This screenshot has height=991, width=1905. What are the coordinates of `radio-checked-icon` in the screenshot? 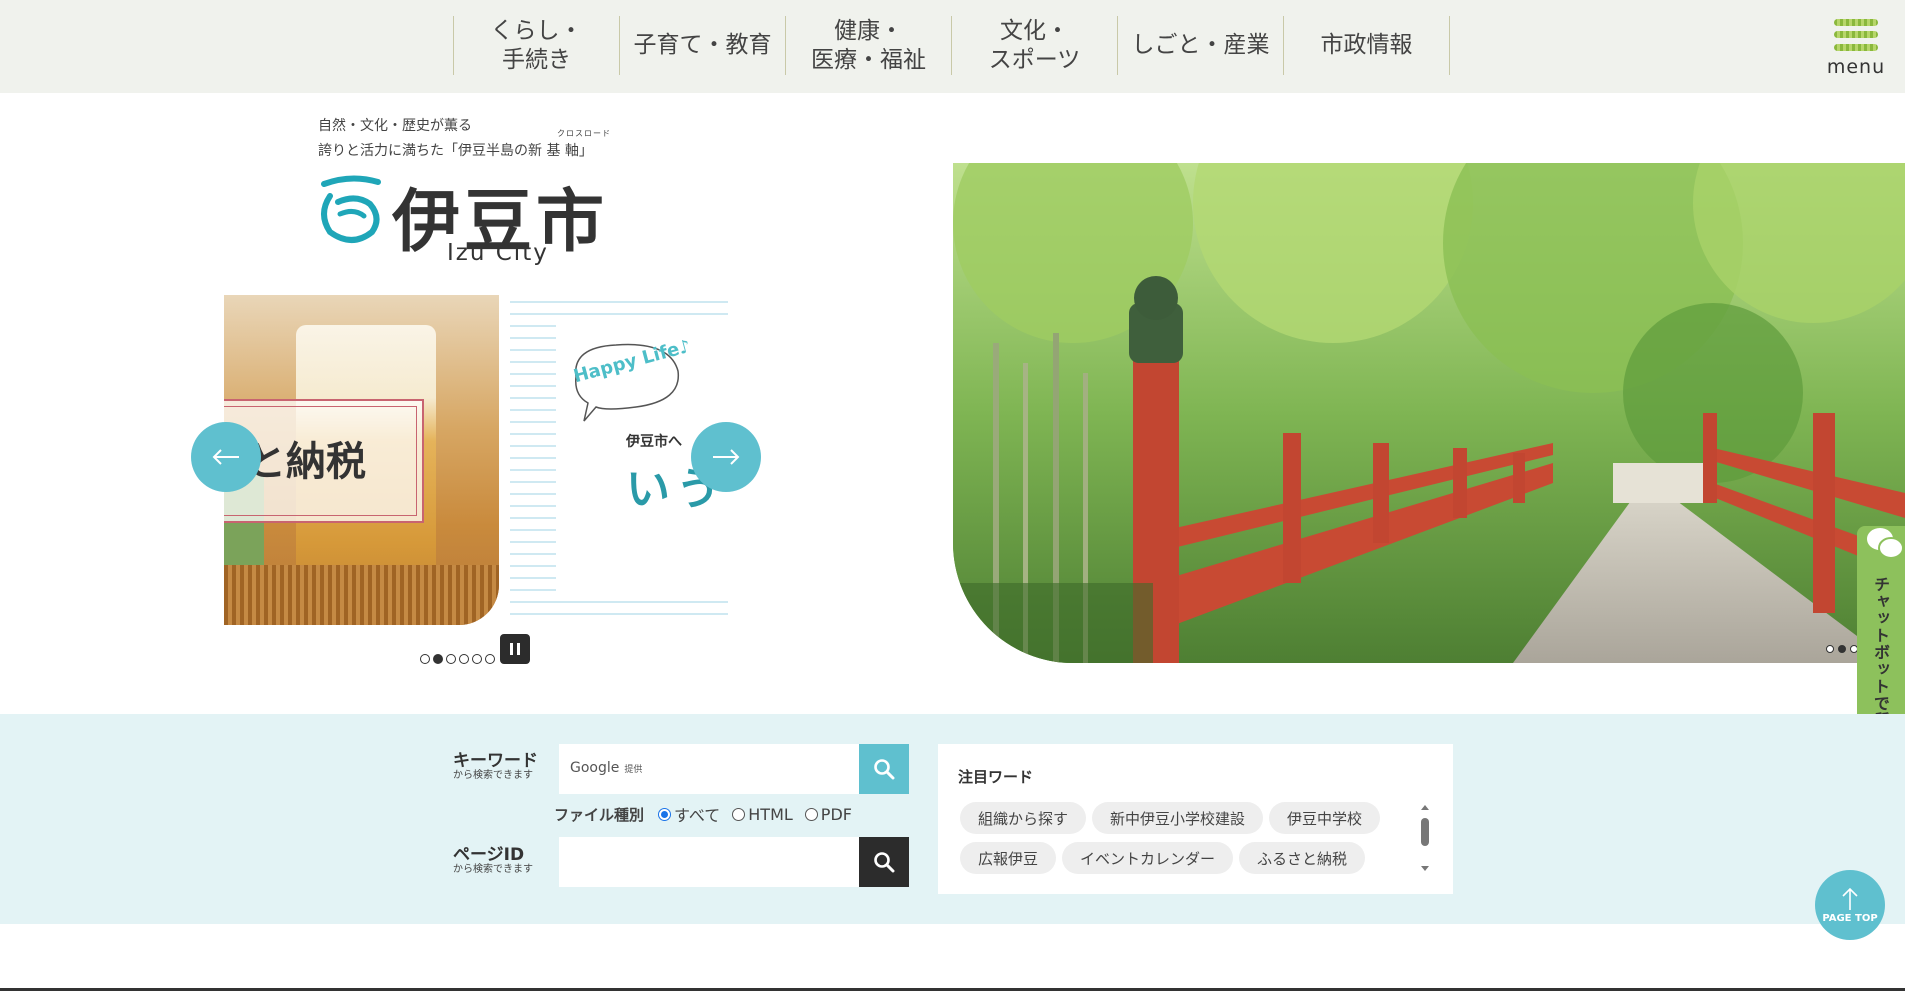 It's located at (665, 814).